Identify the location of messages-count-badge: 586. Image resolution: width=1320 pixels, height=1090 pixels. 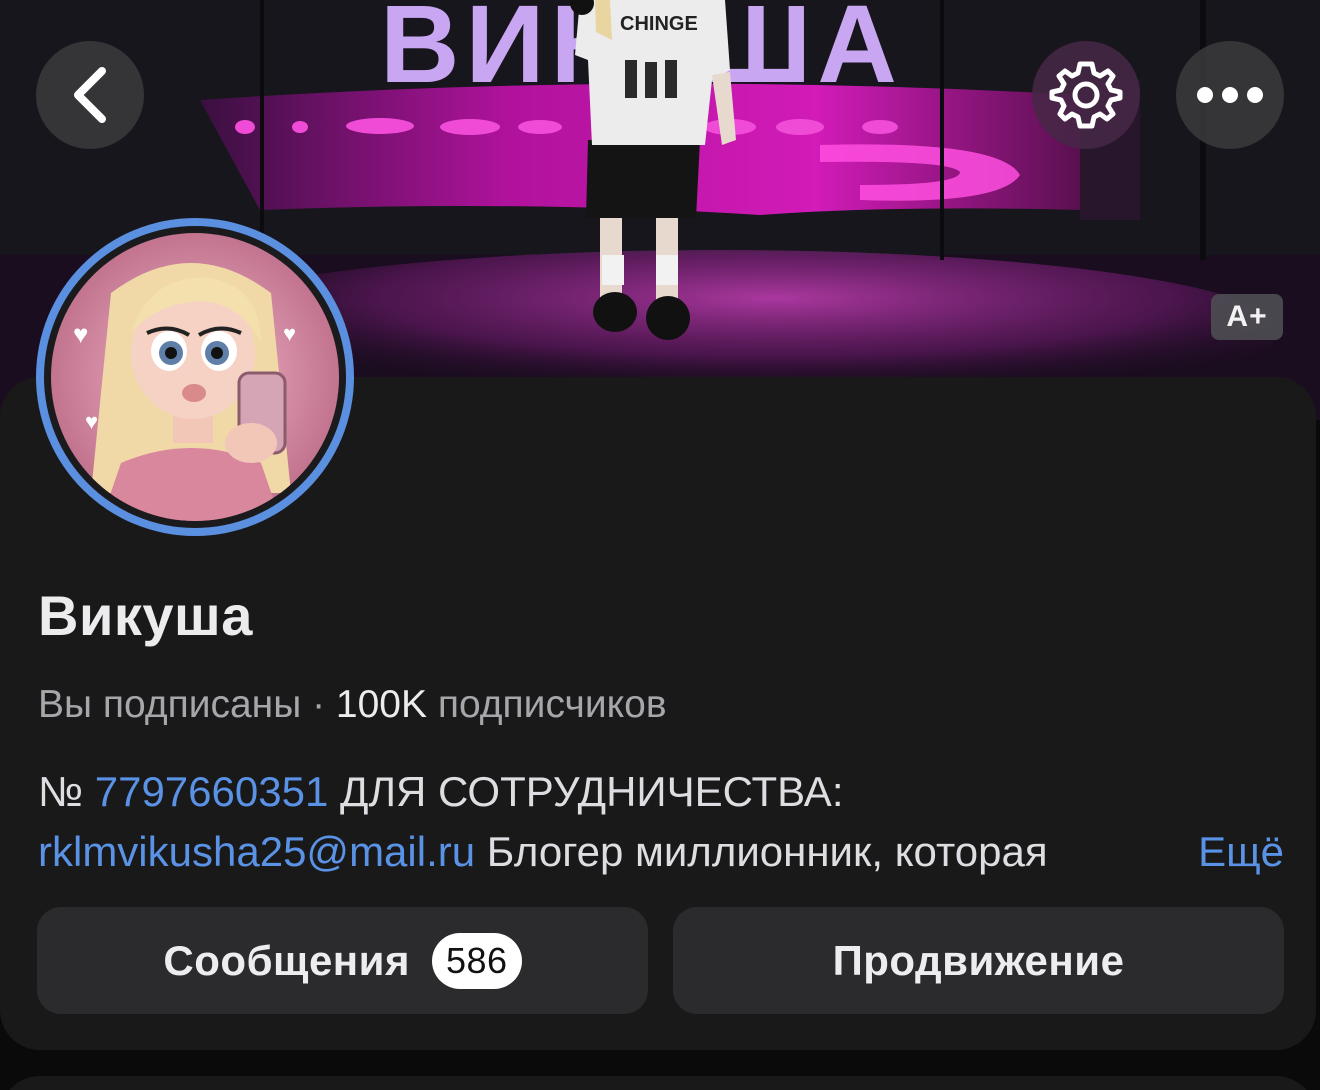
(477, 960).